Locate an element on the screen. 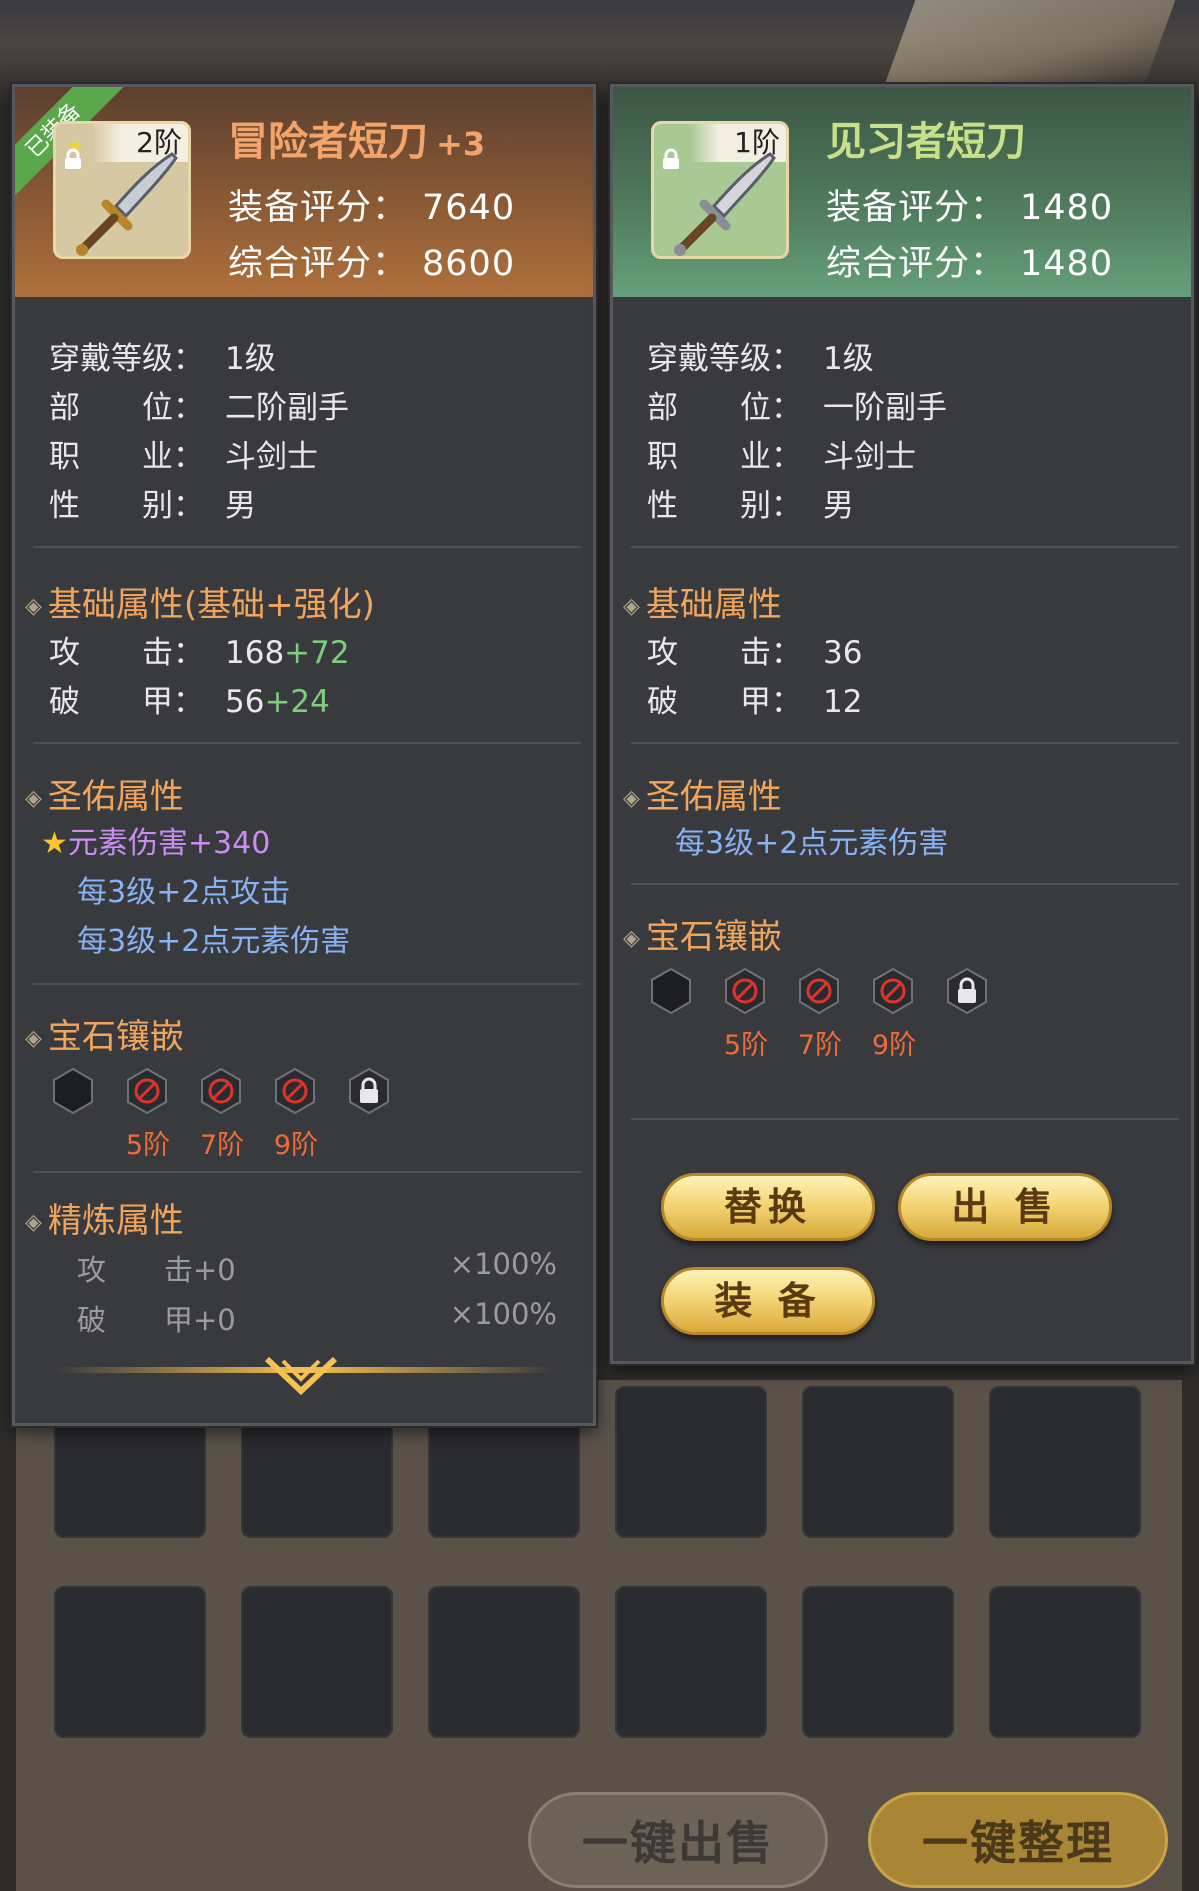  stat-armor-break: 破 甲： 12 is located at coordinates (755, 702).